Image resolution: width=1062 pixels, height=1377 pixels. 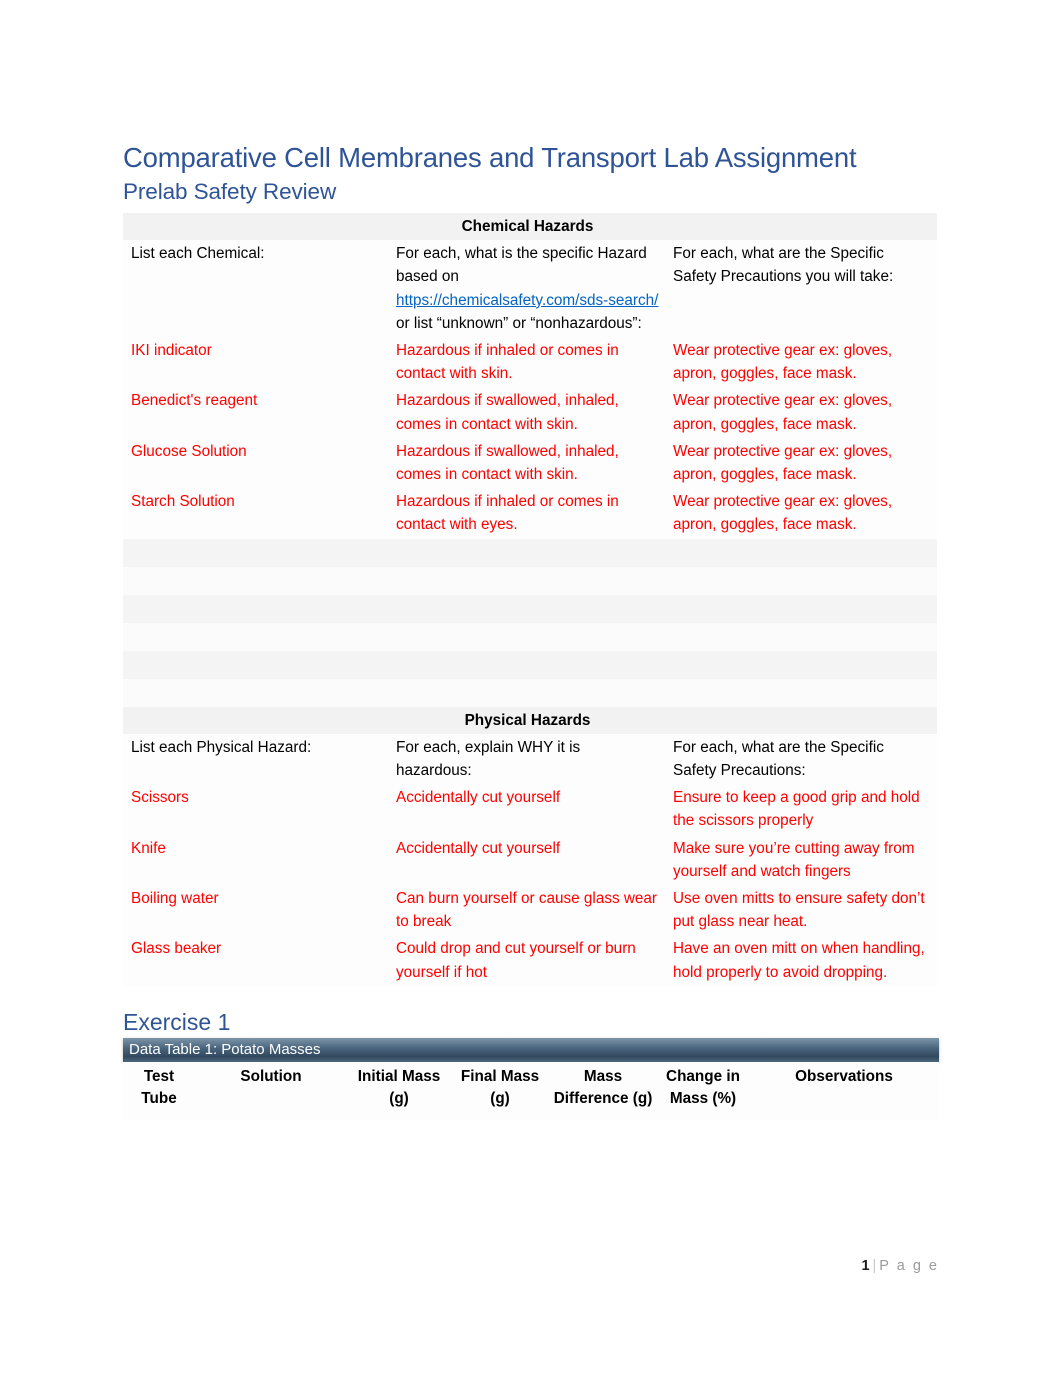 I want to click on footer-page-label: P a g e, so click(x=909, y=1266).